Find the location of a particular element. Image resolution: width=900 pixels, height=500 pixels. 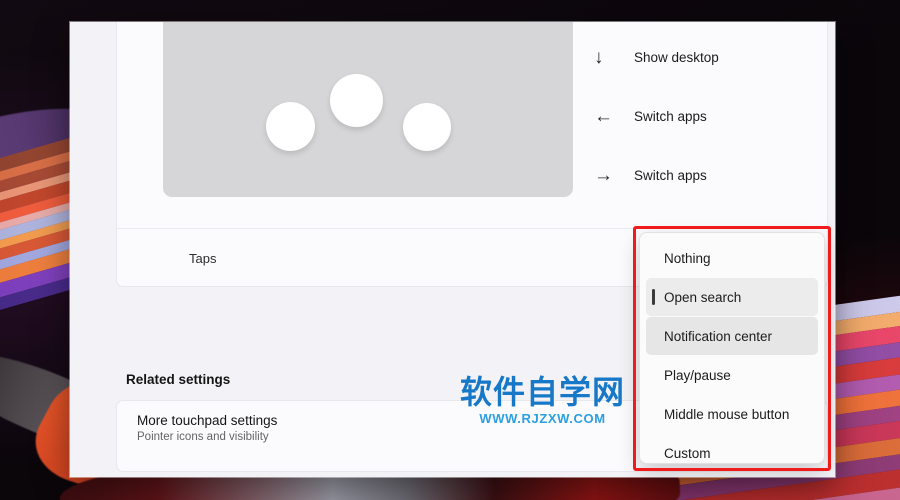

gesture-row-switch-apps-left: ← Switch apps is located at coordinates (708, 116).